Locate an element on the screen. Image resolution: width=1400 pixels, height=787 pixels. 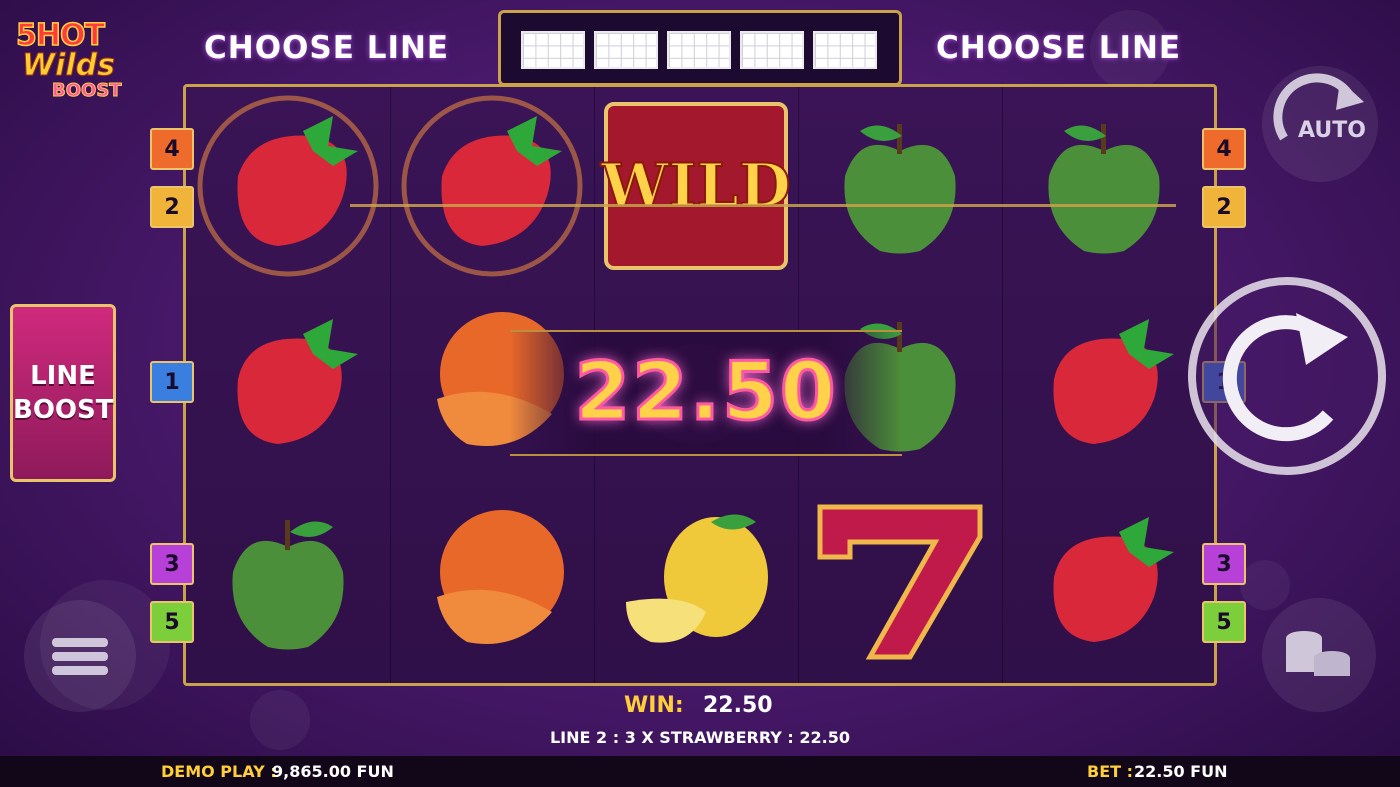
seven-symbol is located at coordinates (900, 582).